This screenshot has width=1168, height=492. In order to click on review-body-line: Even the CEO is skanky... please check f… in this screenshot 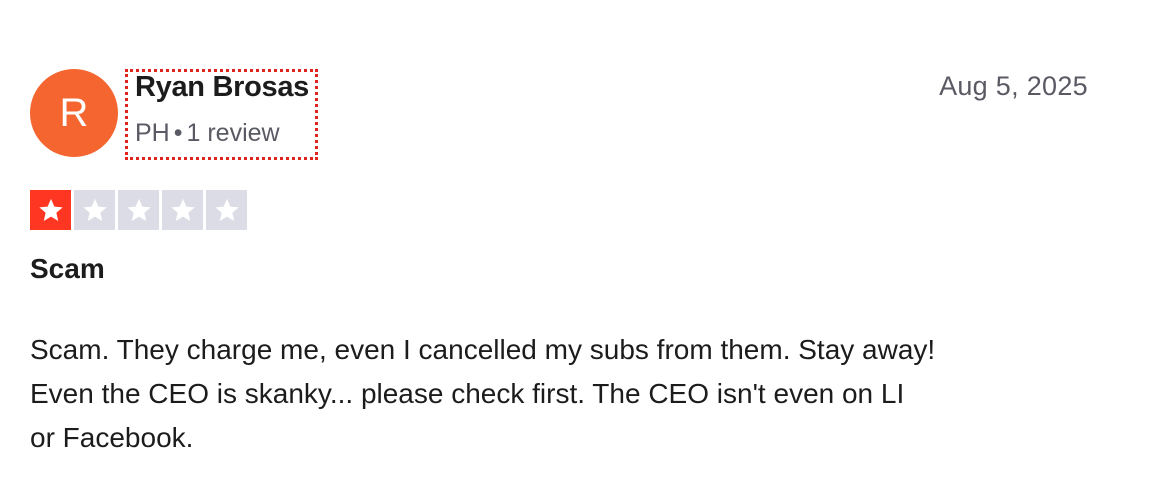, I will do `click(467, 393)`.